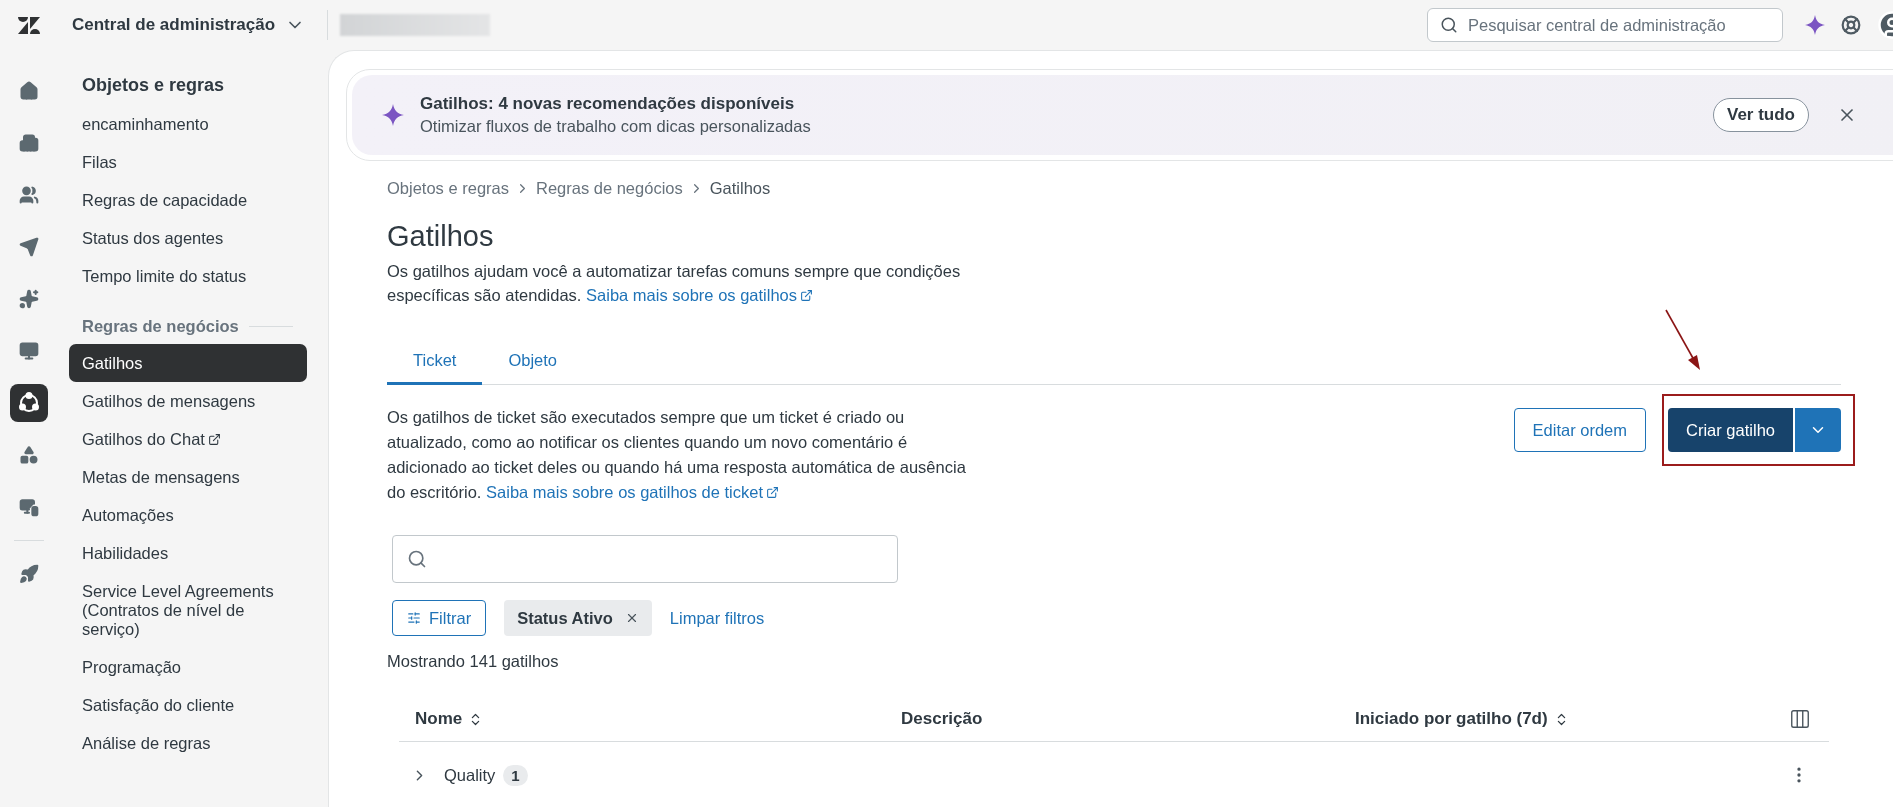 The height and width of the screenshot is (807, 1893). Describe the element at coordinates (633, 492) in the screenshot. I see `learn-more-link: Saiba mais sobre os gatilhos de ticket` at that location.